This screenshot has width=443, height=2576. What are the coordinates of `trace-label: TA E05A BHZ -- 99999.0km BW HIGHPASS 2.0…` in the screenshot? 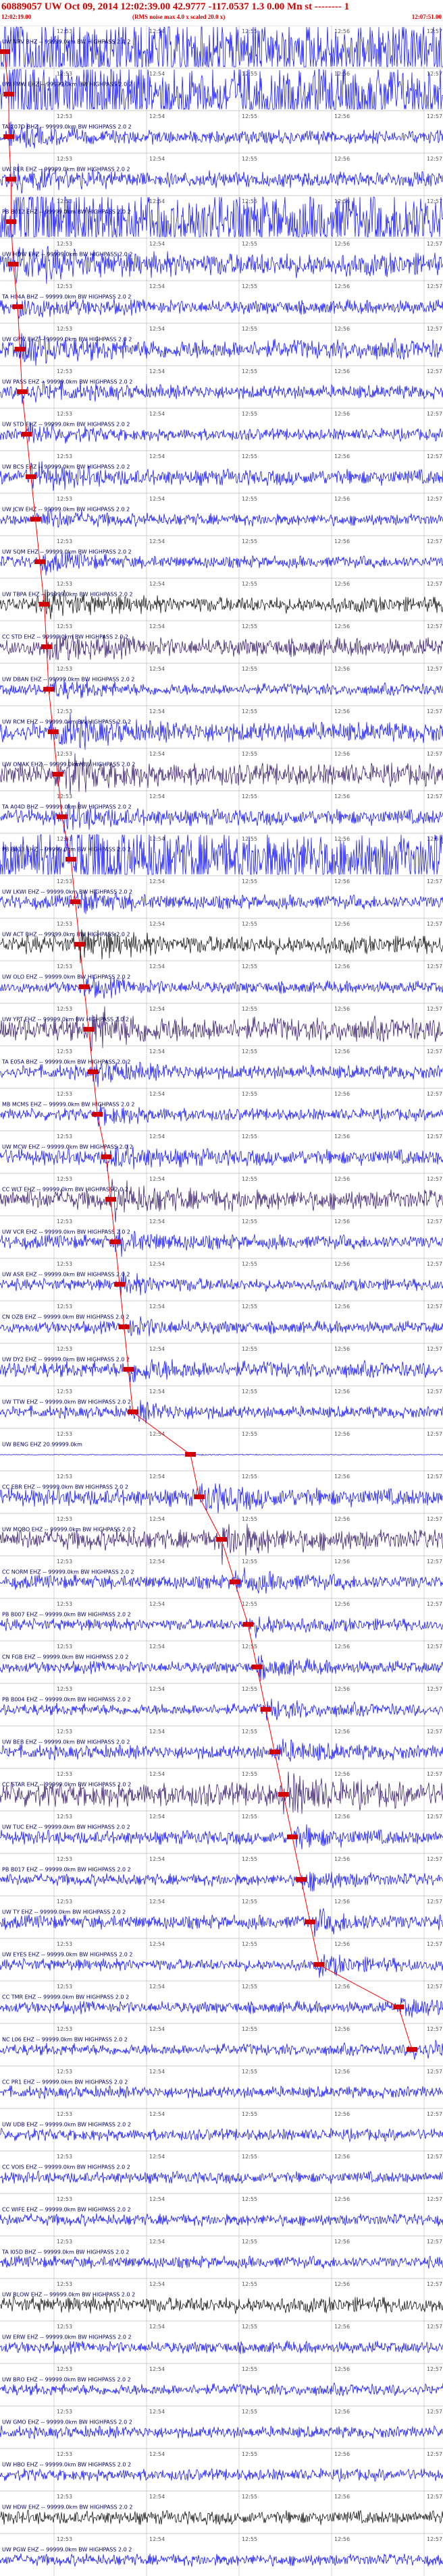 It's located at (66, 1062).